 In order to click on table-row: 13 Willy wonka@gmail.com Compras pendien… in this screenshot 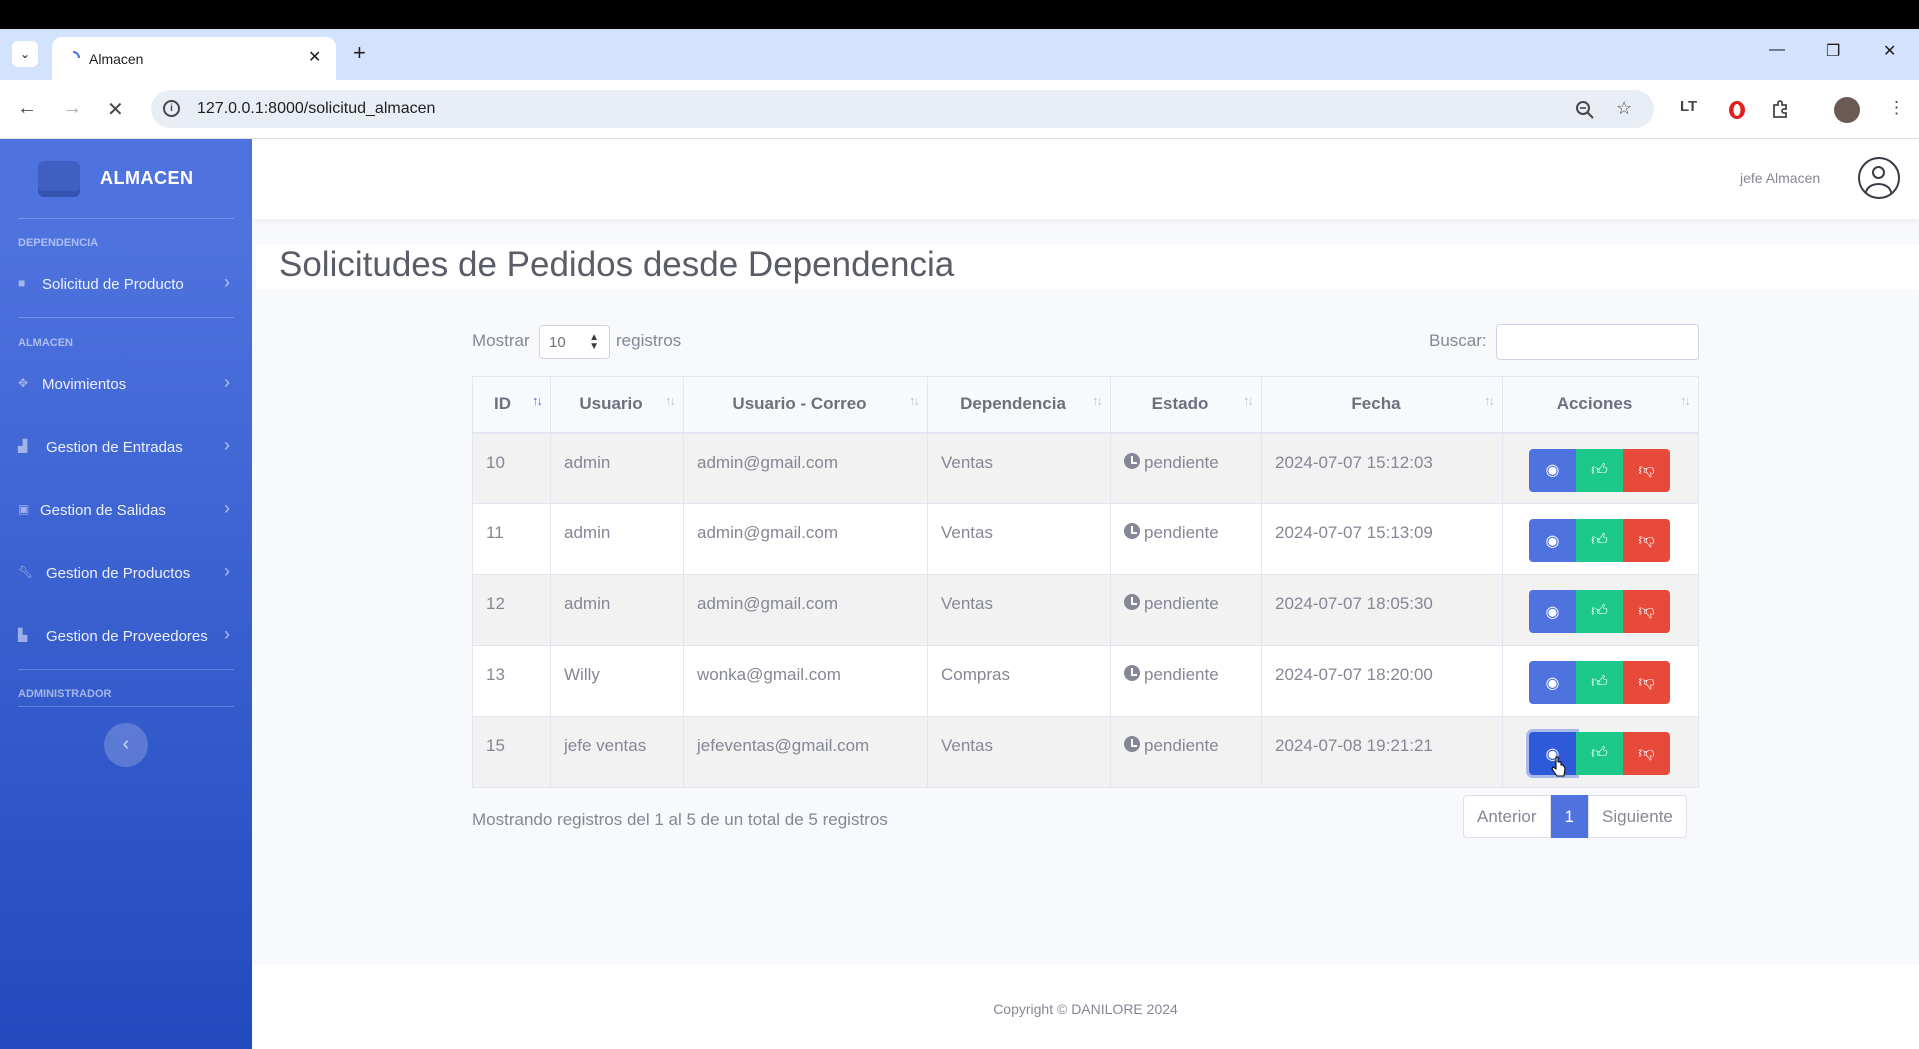, I will do `click(1085, 681)`.